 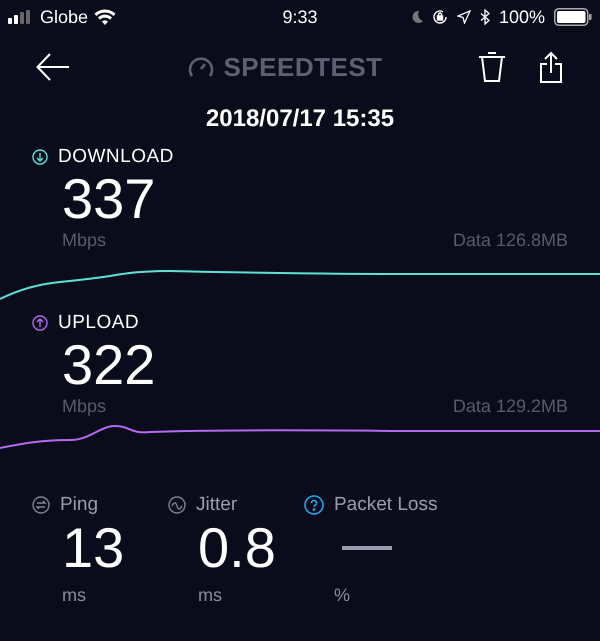 What do you see at coordinates (79, 504) in the screenshot?
I see `stat-label: Ping` at bounding box center [79, 504].